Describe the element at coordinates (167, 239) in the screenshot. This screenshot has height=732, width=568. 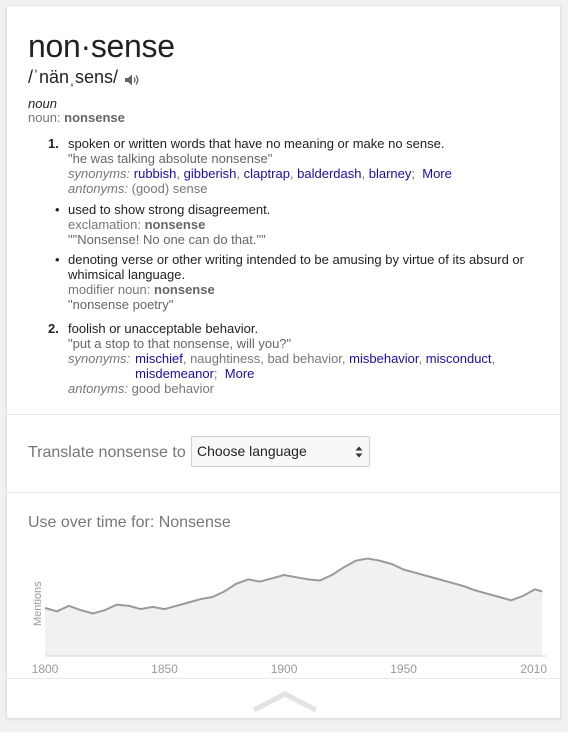
I see `subsense-1-example: ""Nonsense! No one can do that.""` at that location.